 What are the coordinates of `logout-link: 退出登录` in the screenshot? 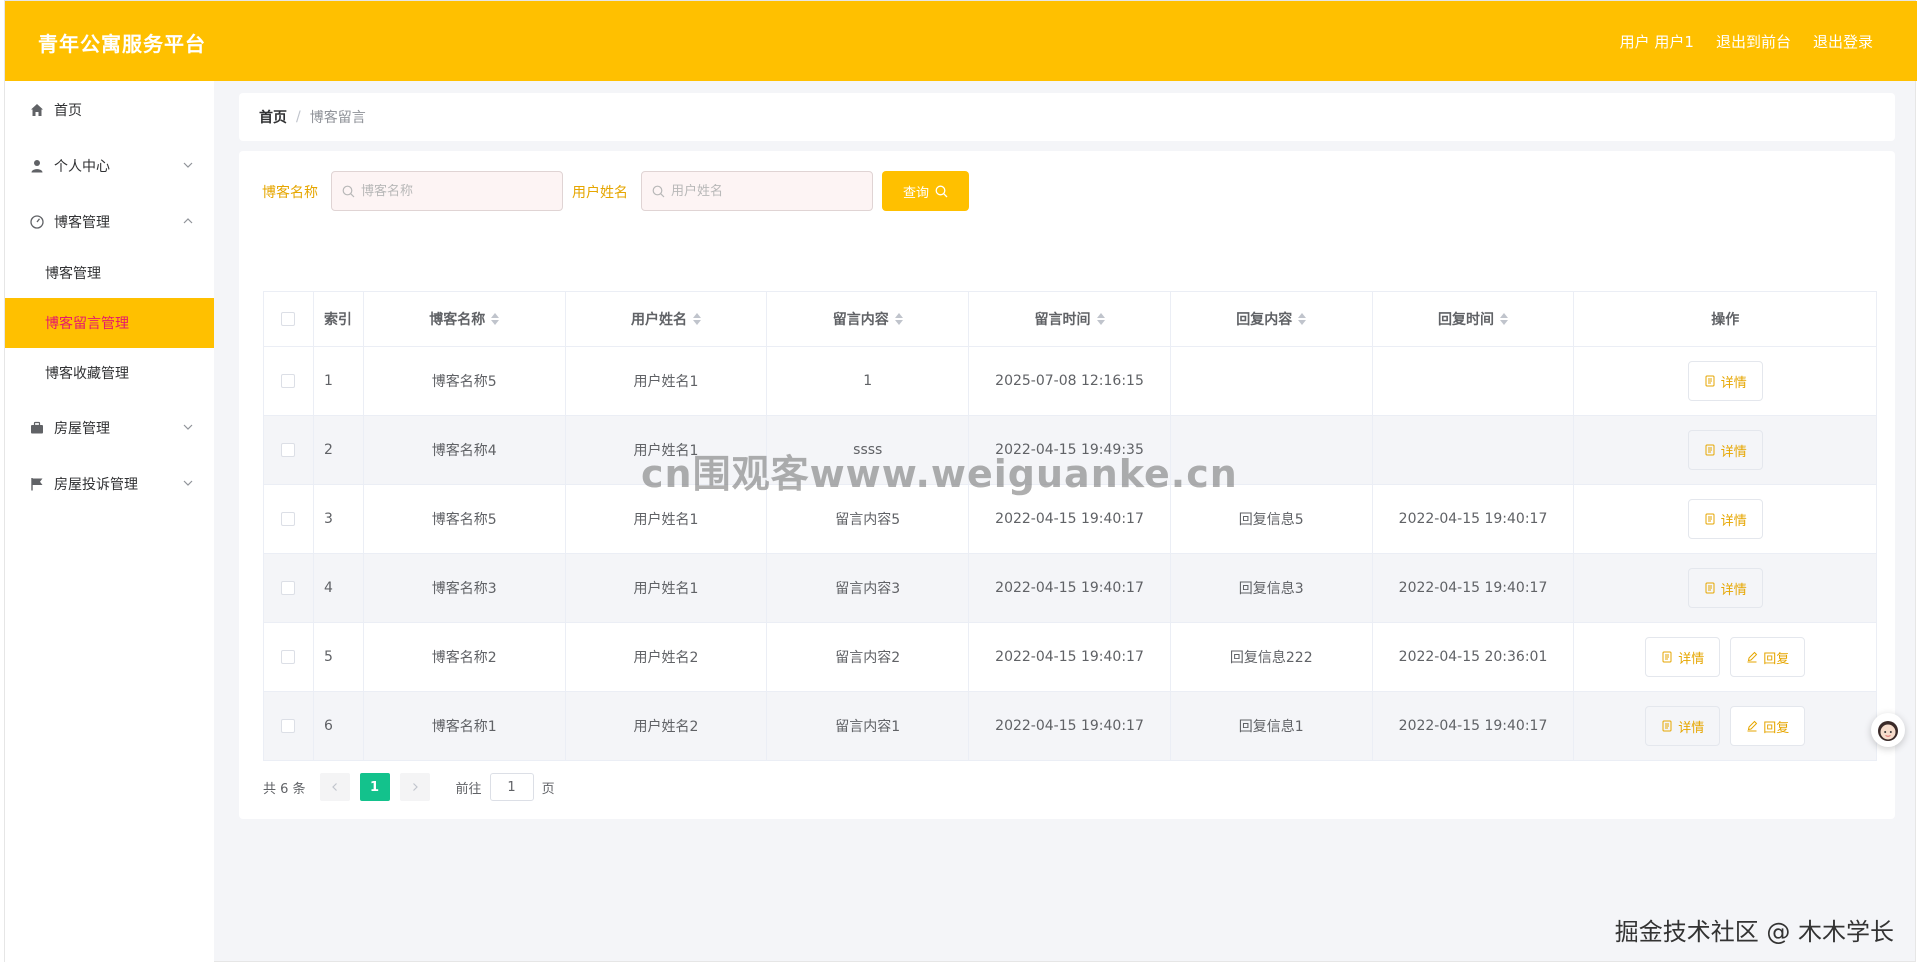 It's located at (1843, 41).